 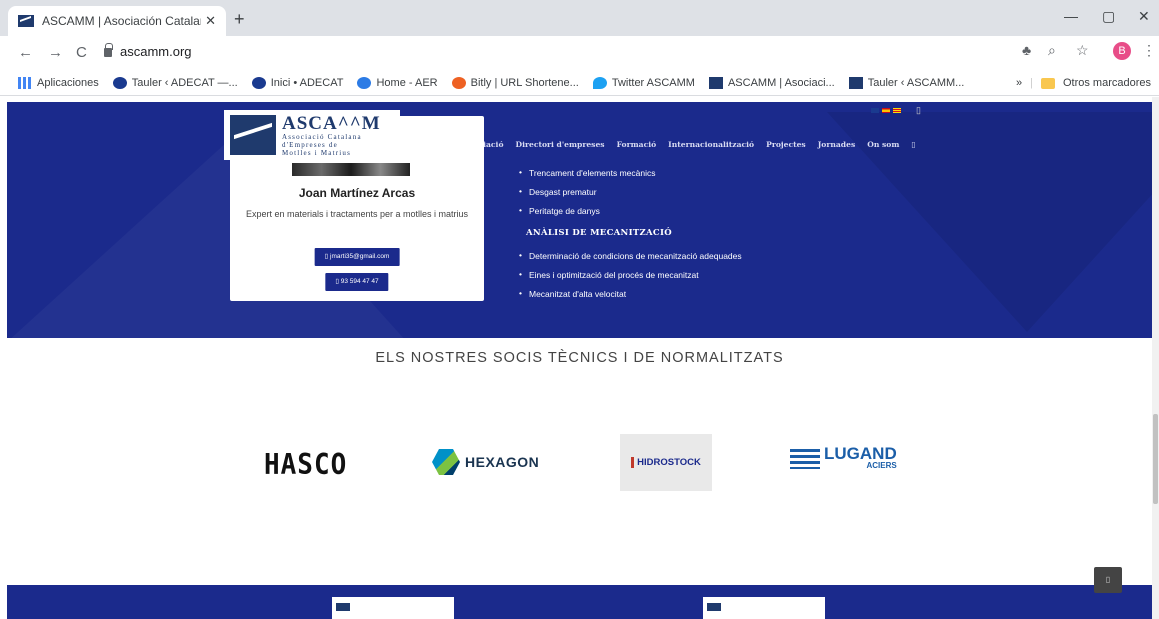 What do you see at coordinates (579, 602) in the screenshot?
I see `footer-band` at bounding box center [579, 602].